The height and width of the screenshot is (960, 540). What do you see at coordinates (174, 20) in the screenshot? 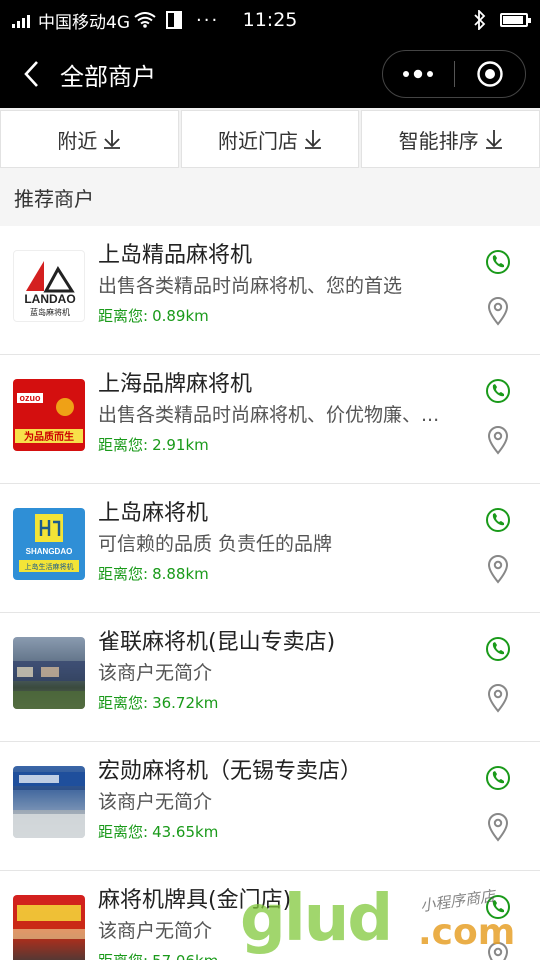
I see `sim-icon` at bounding box center [174, 20].